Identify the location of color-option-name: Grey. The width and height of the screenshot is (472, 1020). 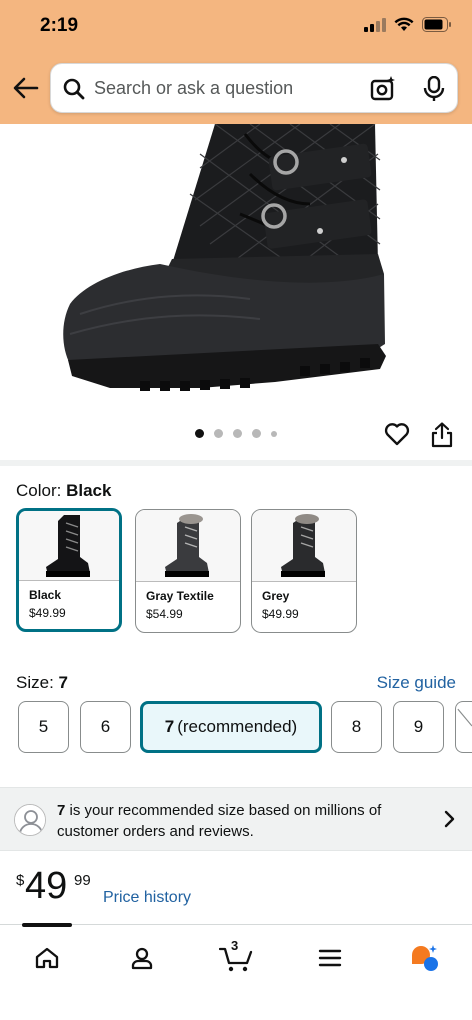
(276, 596).